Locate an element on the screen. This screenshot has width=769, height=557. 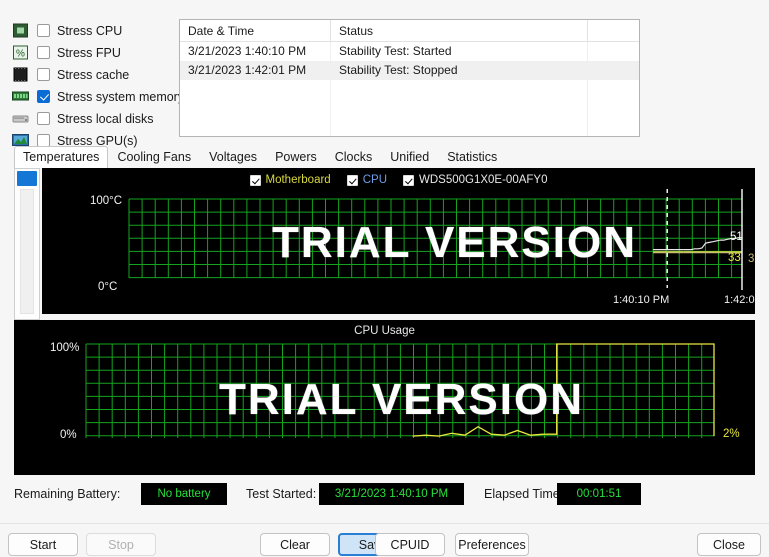
test-started-label: Test Started: is located at coordinates (281, 494).